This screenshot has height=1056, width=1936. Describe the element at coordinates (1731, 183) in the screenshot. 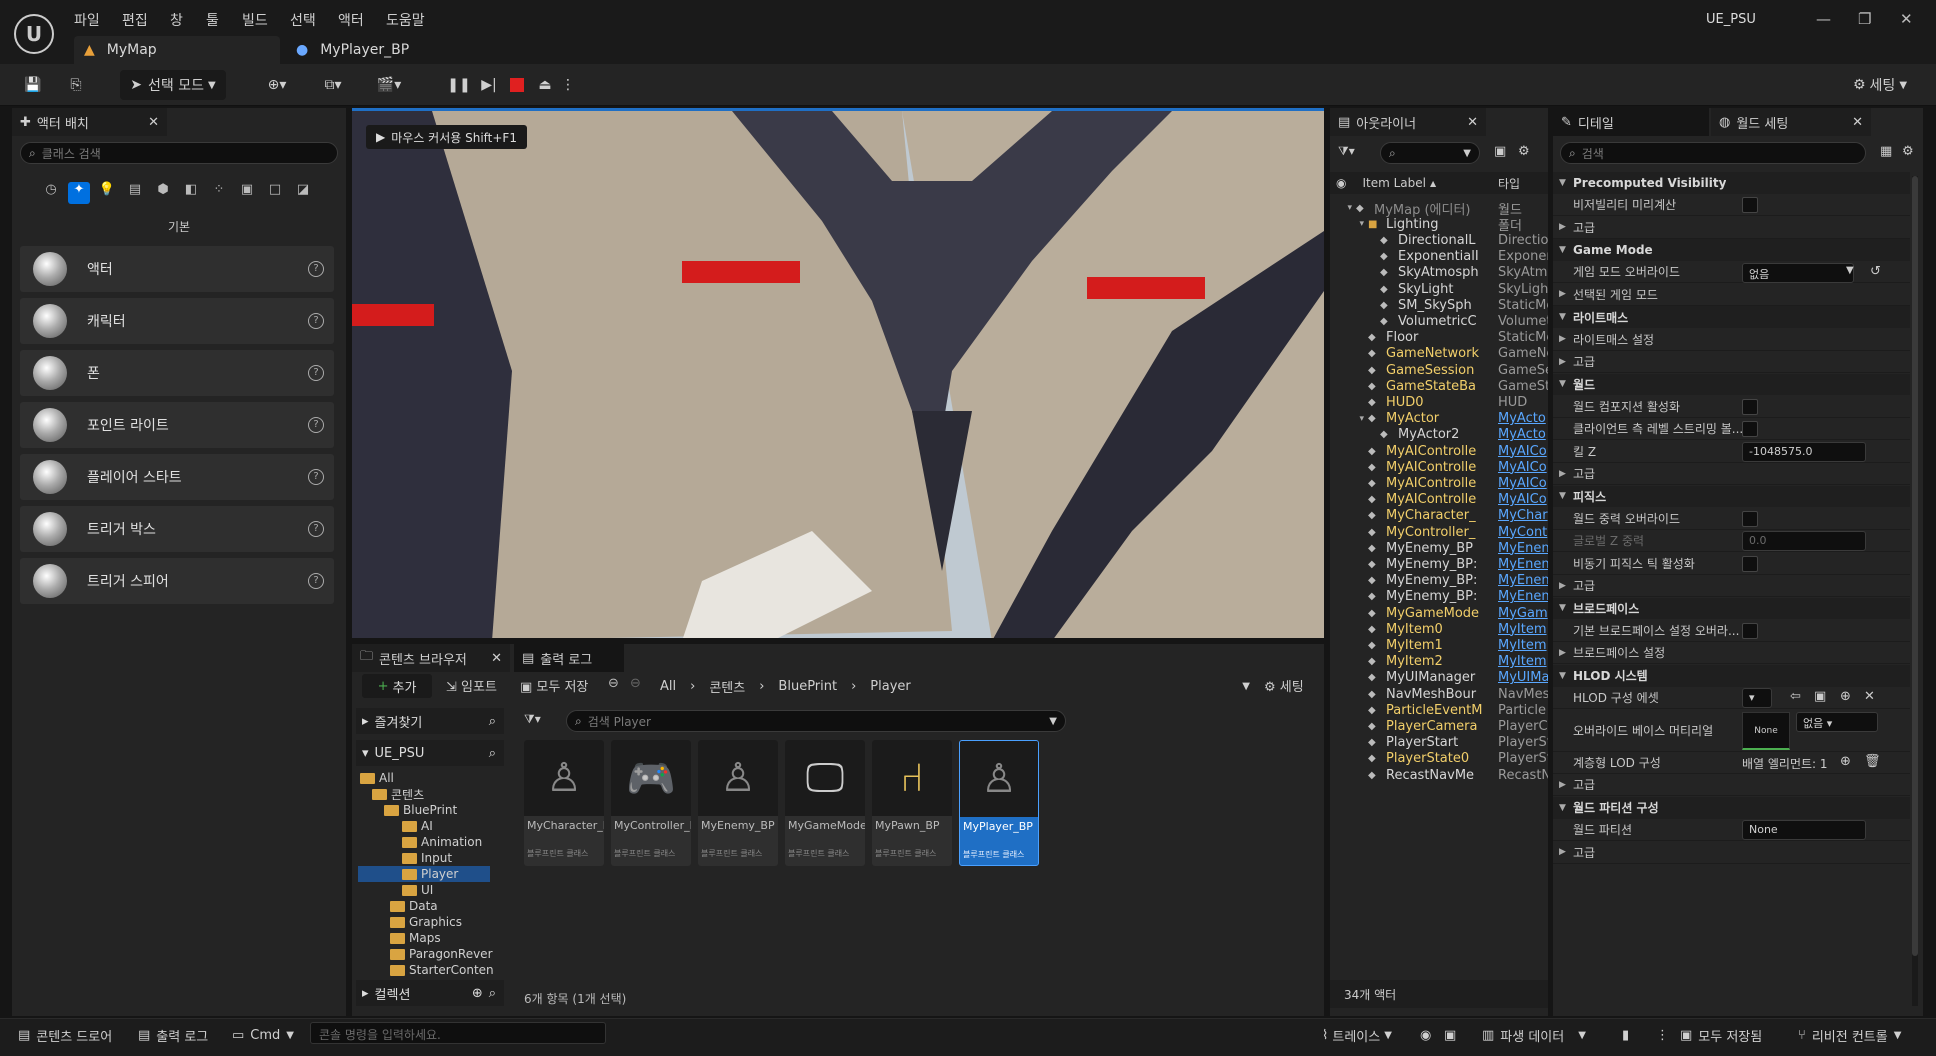

I see `details-section-header: ▼ Precomputed Visibility` at that location.